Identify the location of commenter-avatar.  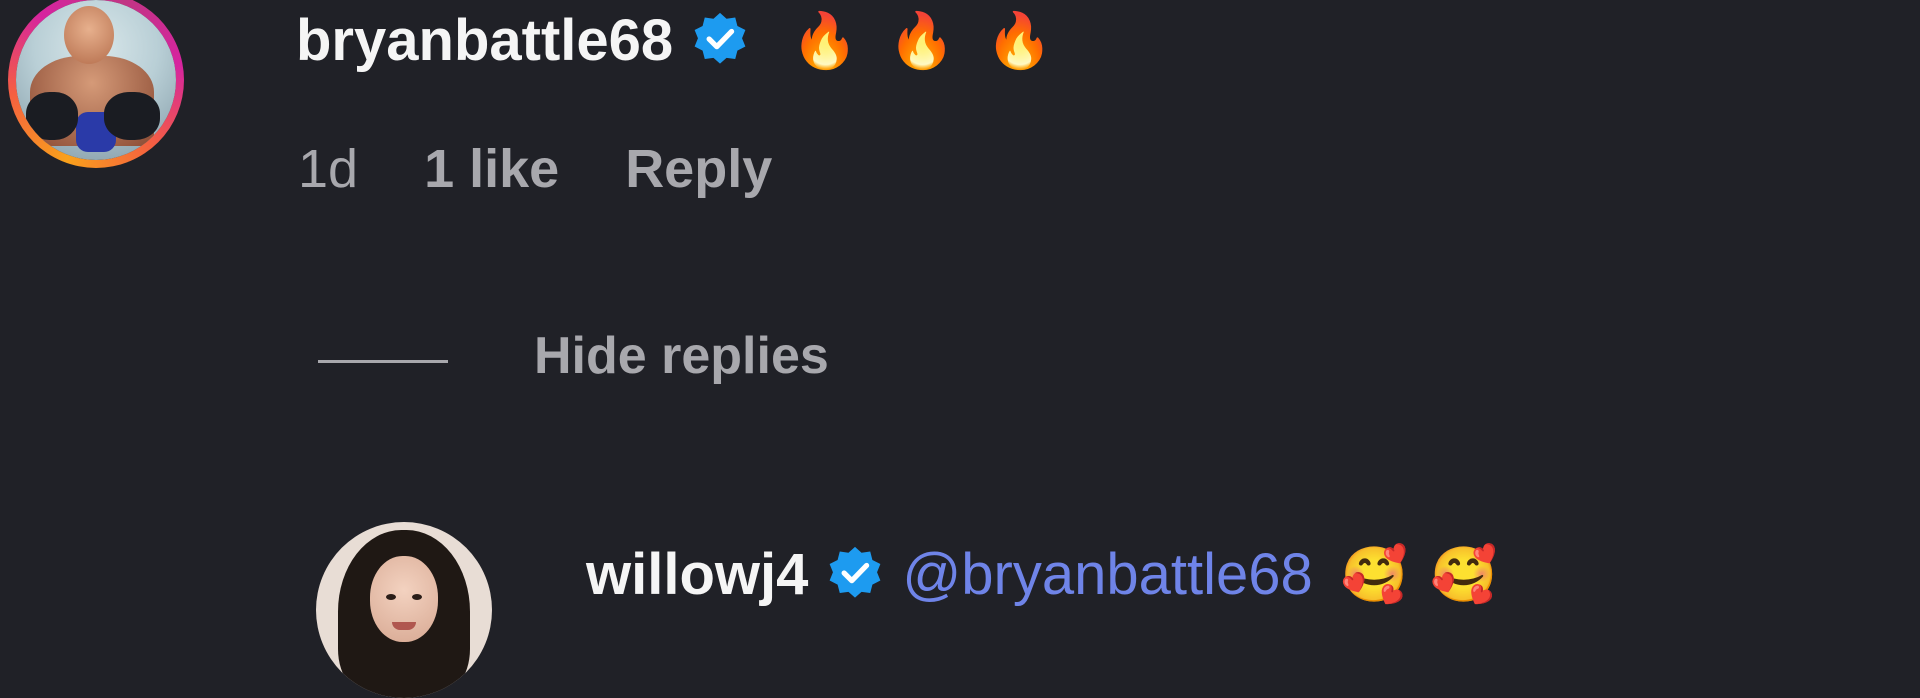
(96, 80).